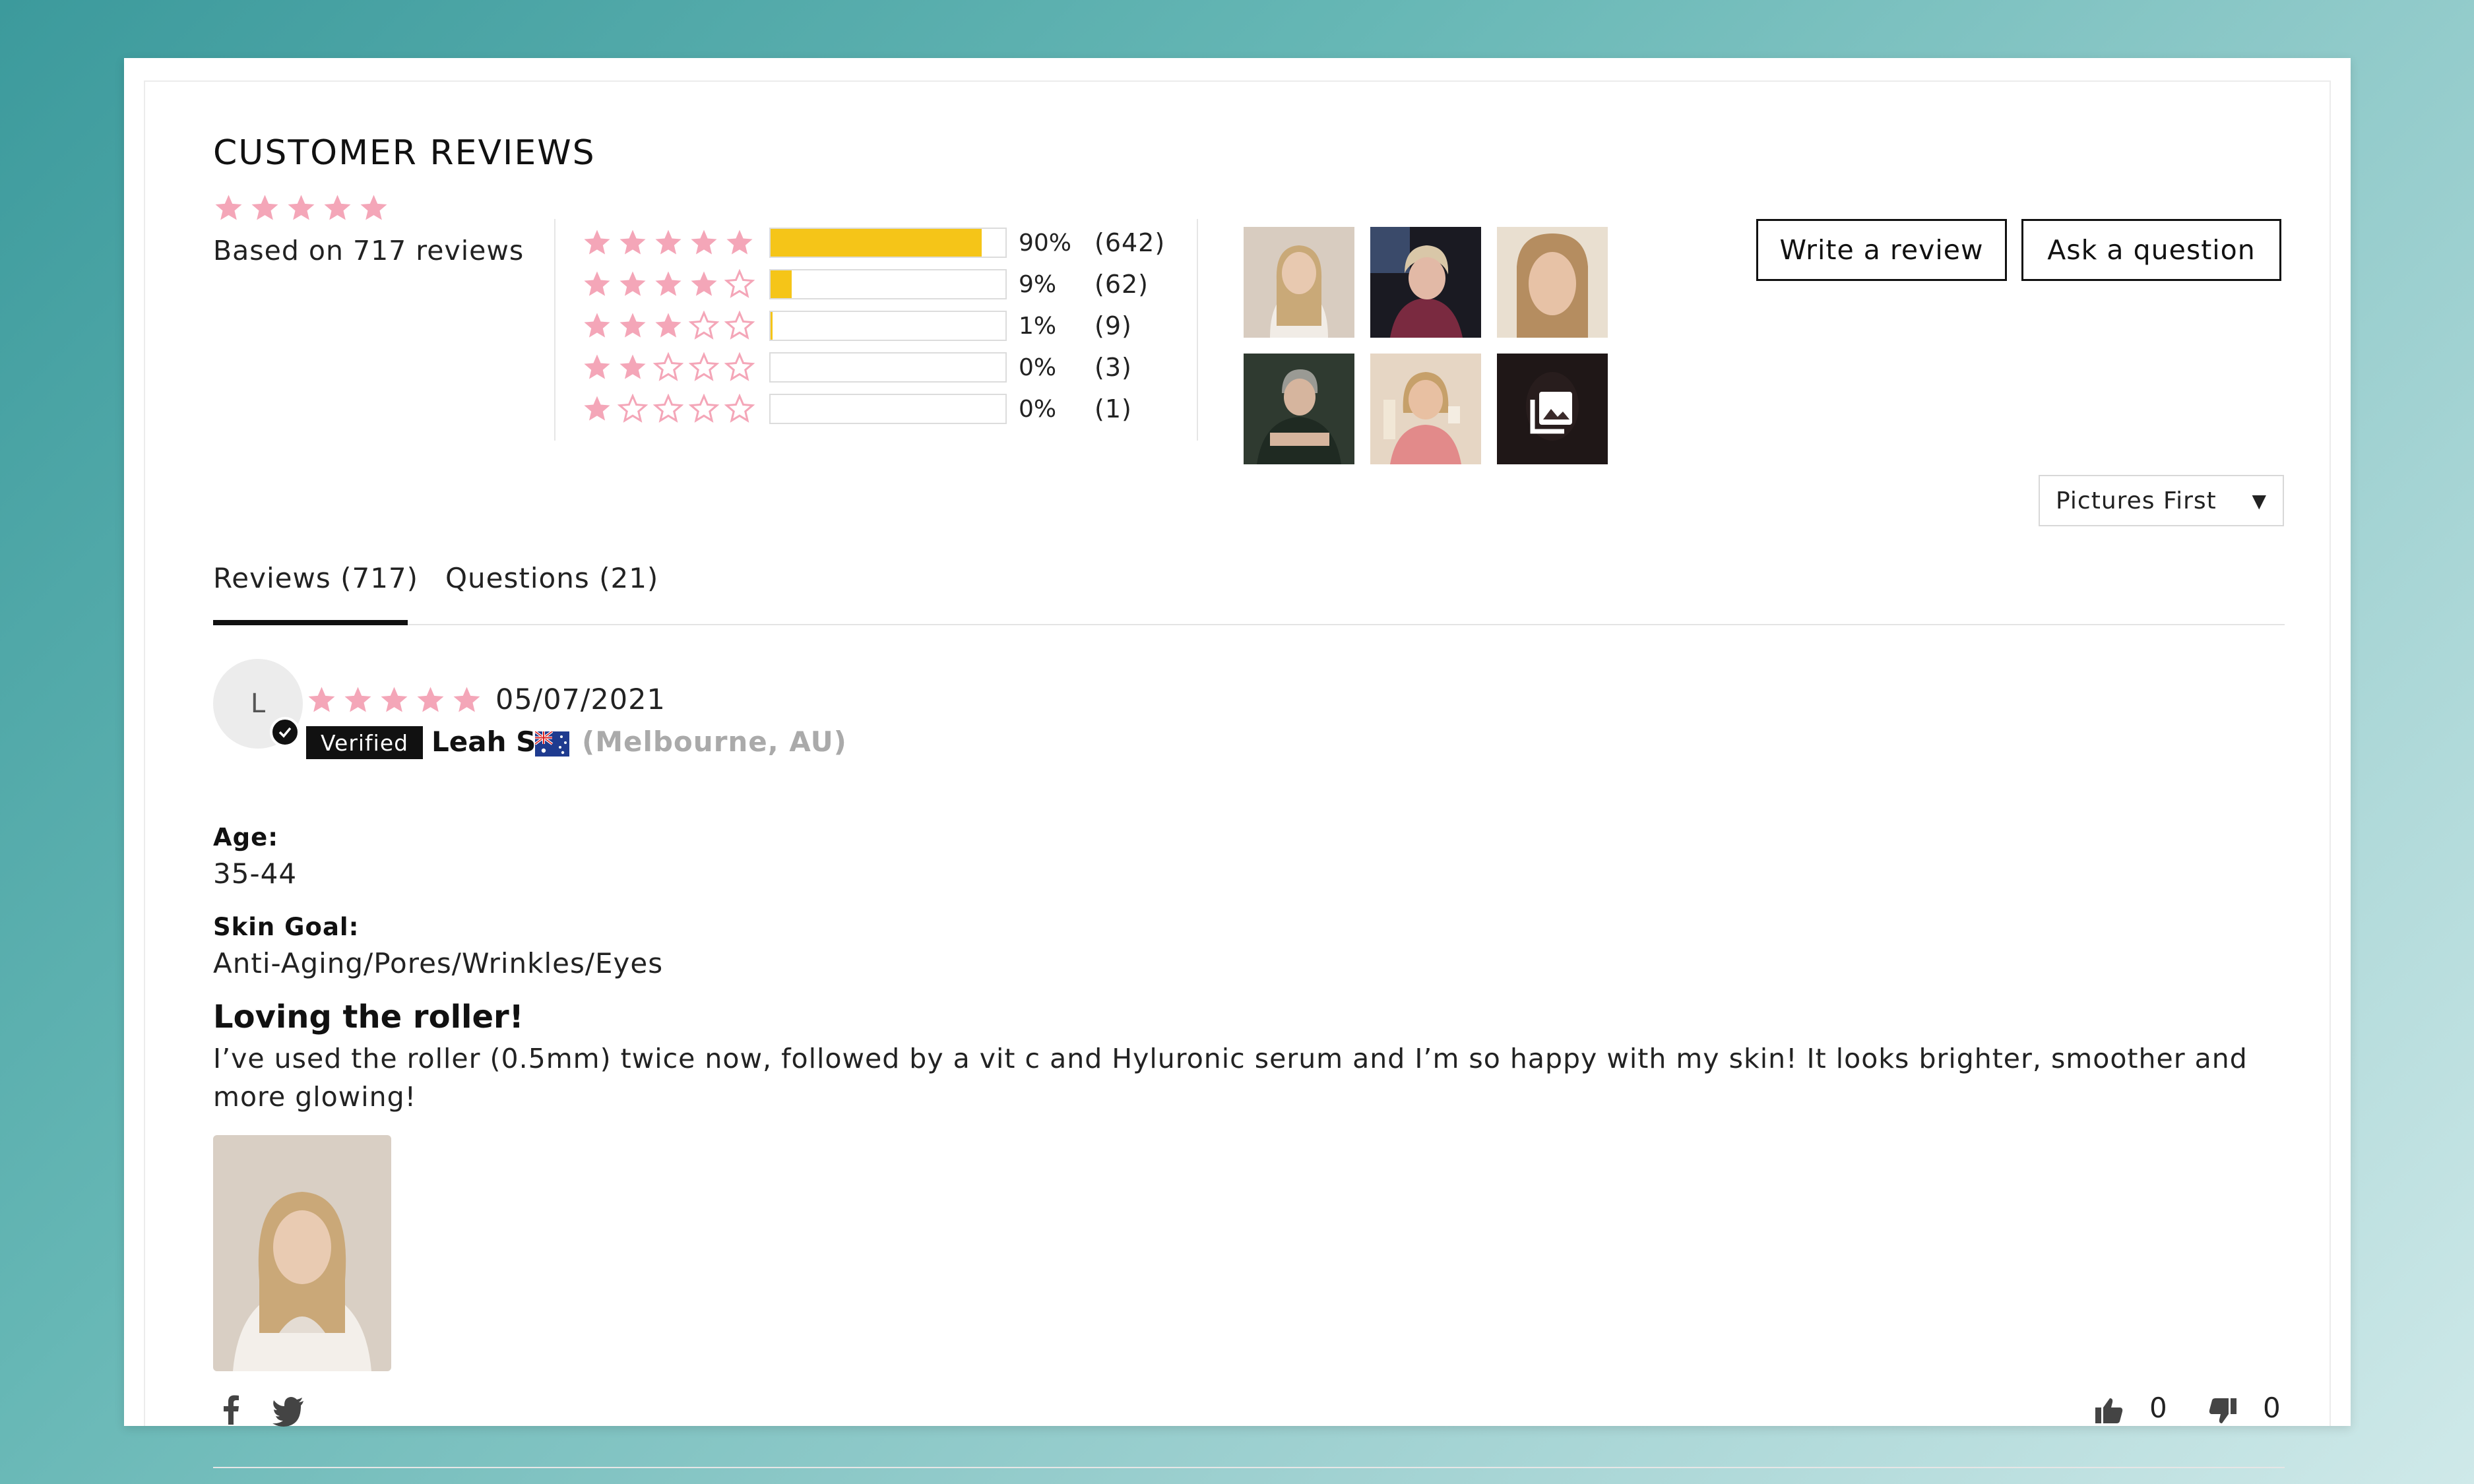 The width and height of the screenshot is (2474, 1484). Describe the element at coordinates (1113, 325) in the screenshot. I see `histogram-count: (9)` at that location.